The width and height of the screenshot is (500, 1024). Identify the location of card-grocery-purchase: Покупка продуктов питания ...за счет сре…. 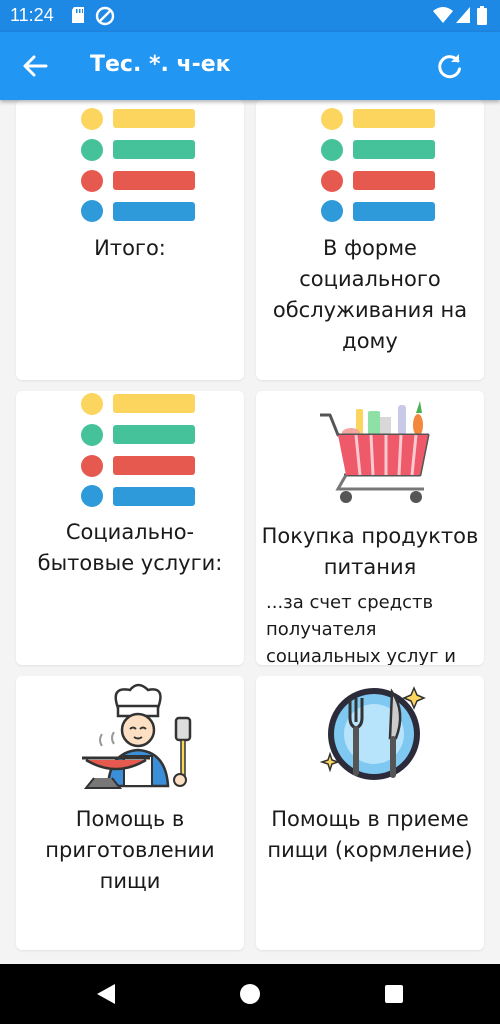
(370, 528).